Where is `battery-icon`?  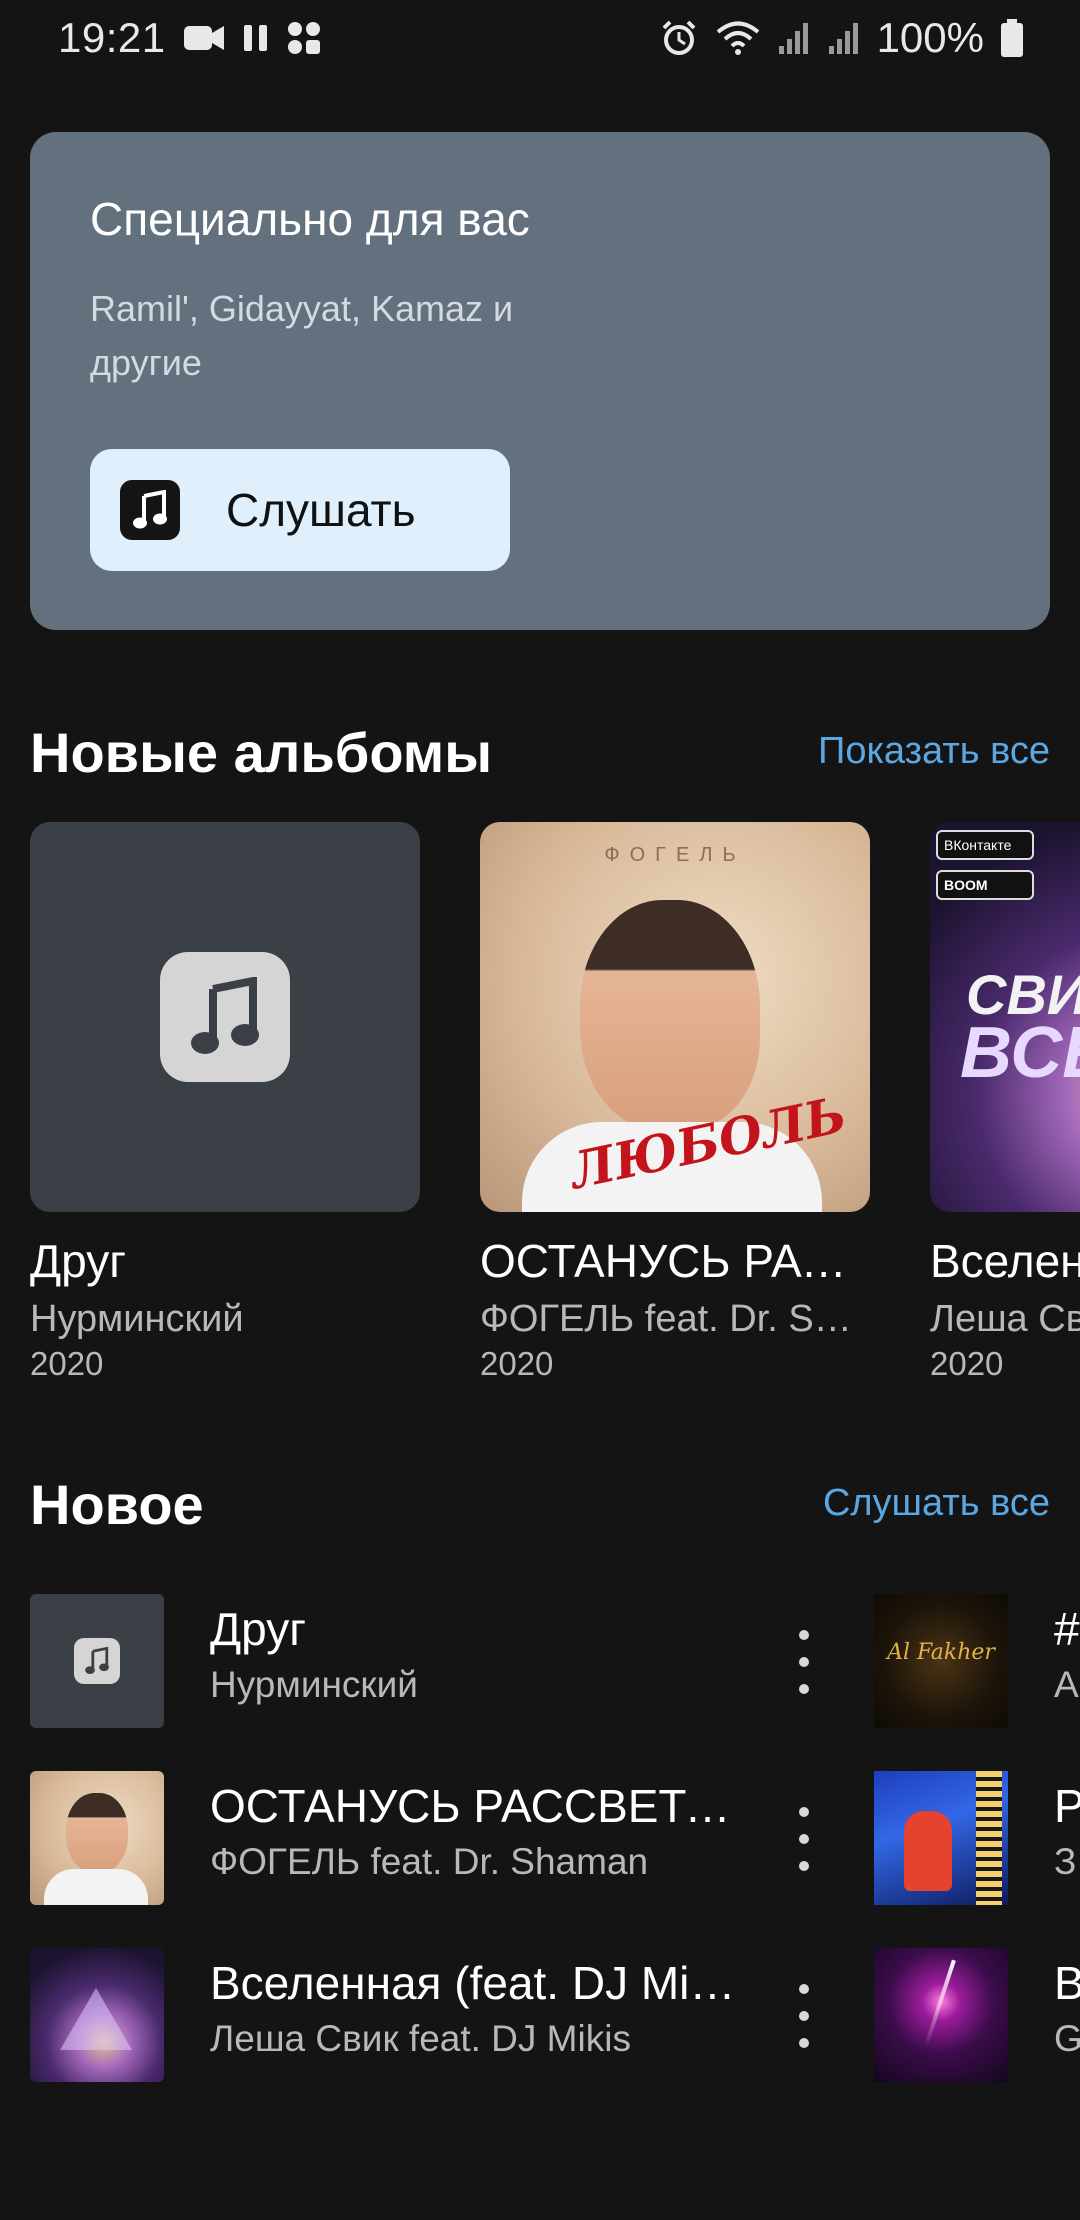
battery-icon is located at coordinates (1012, 38).